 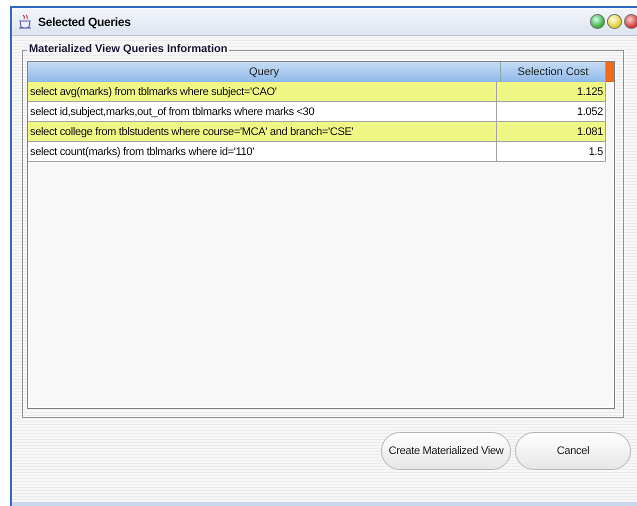 What do you see at coordinates (614, 21) in the screenshot?
I see `minimize-button` at bounding box center [614, 21].